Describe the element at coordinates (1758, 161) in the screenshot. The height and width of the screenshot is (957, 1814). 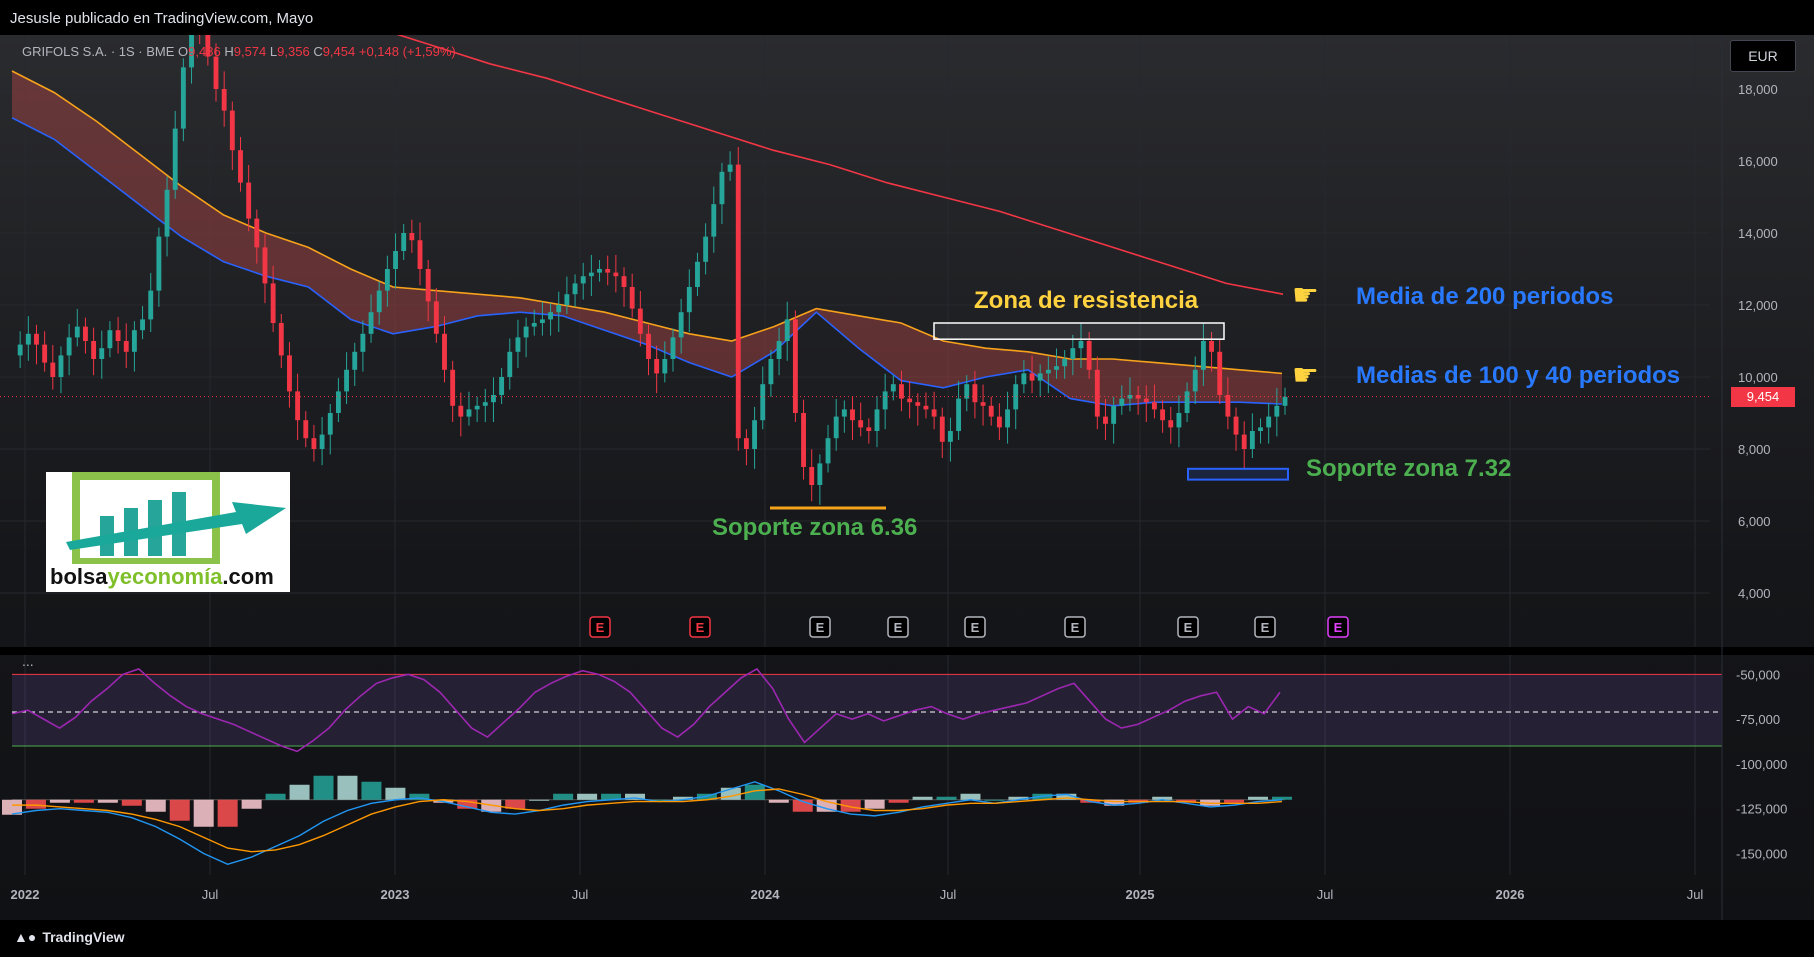
I see `price-tick-label: 16,000` at that location.